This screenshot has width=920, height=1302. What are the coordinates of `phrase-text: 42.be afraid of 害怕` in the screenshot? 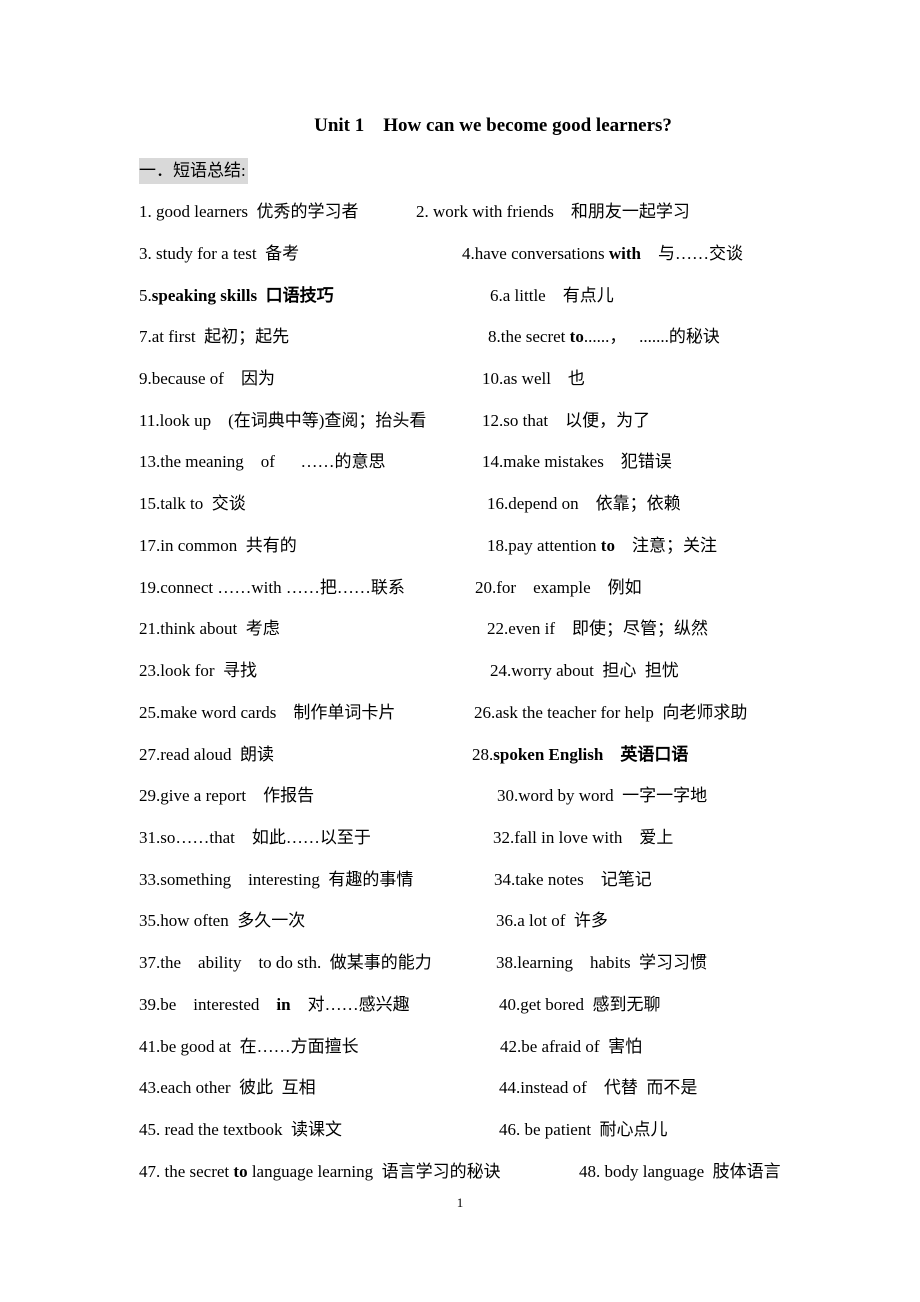 It's located at (571, 1046).